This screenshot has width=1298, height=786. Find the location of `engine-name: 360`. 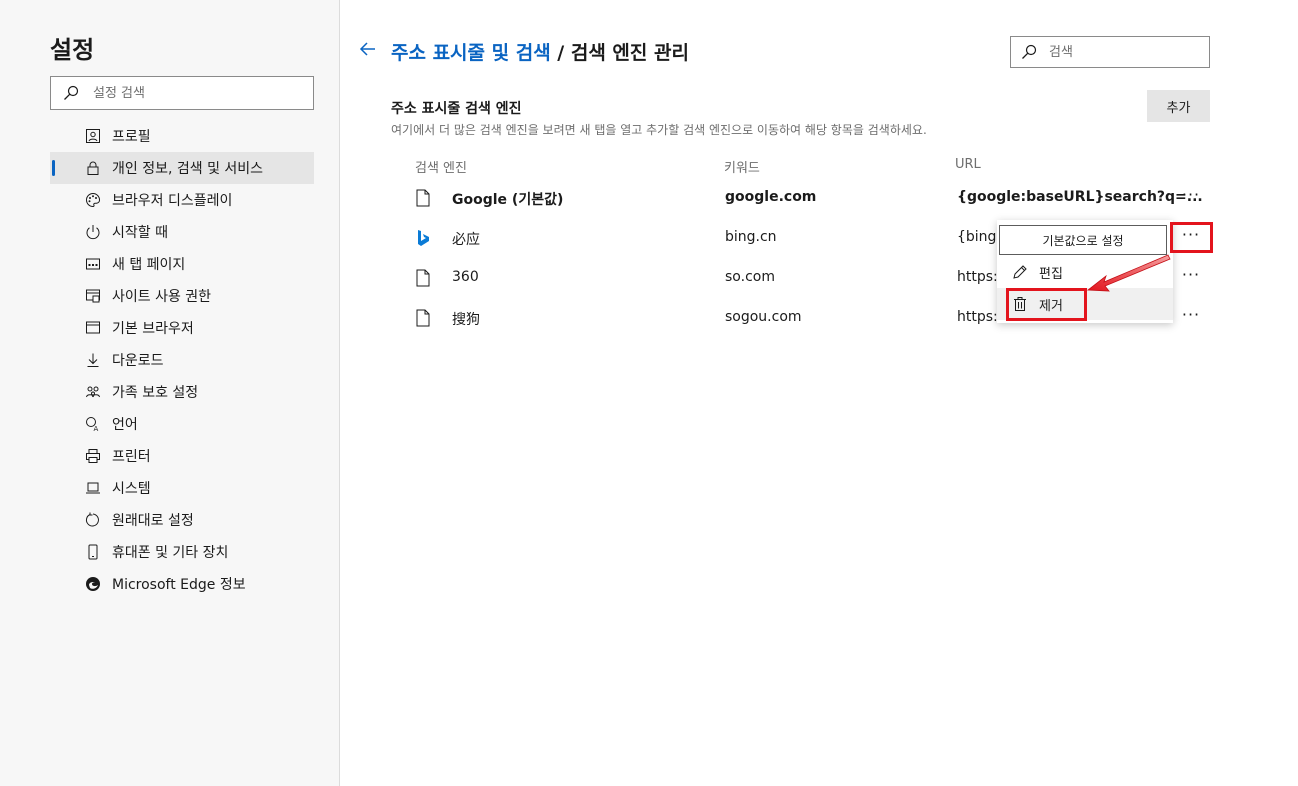

engine-name: 360 is located at coordinates (465, 277).